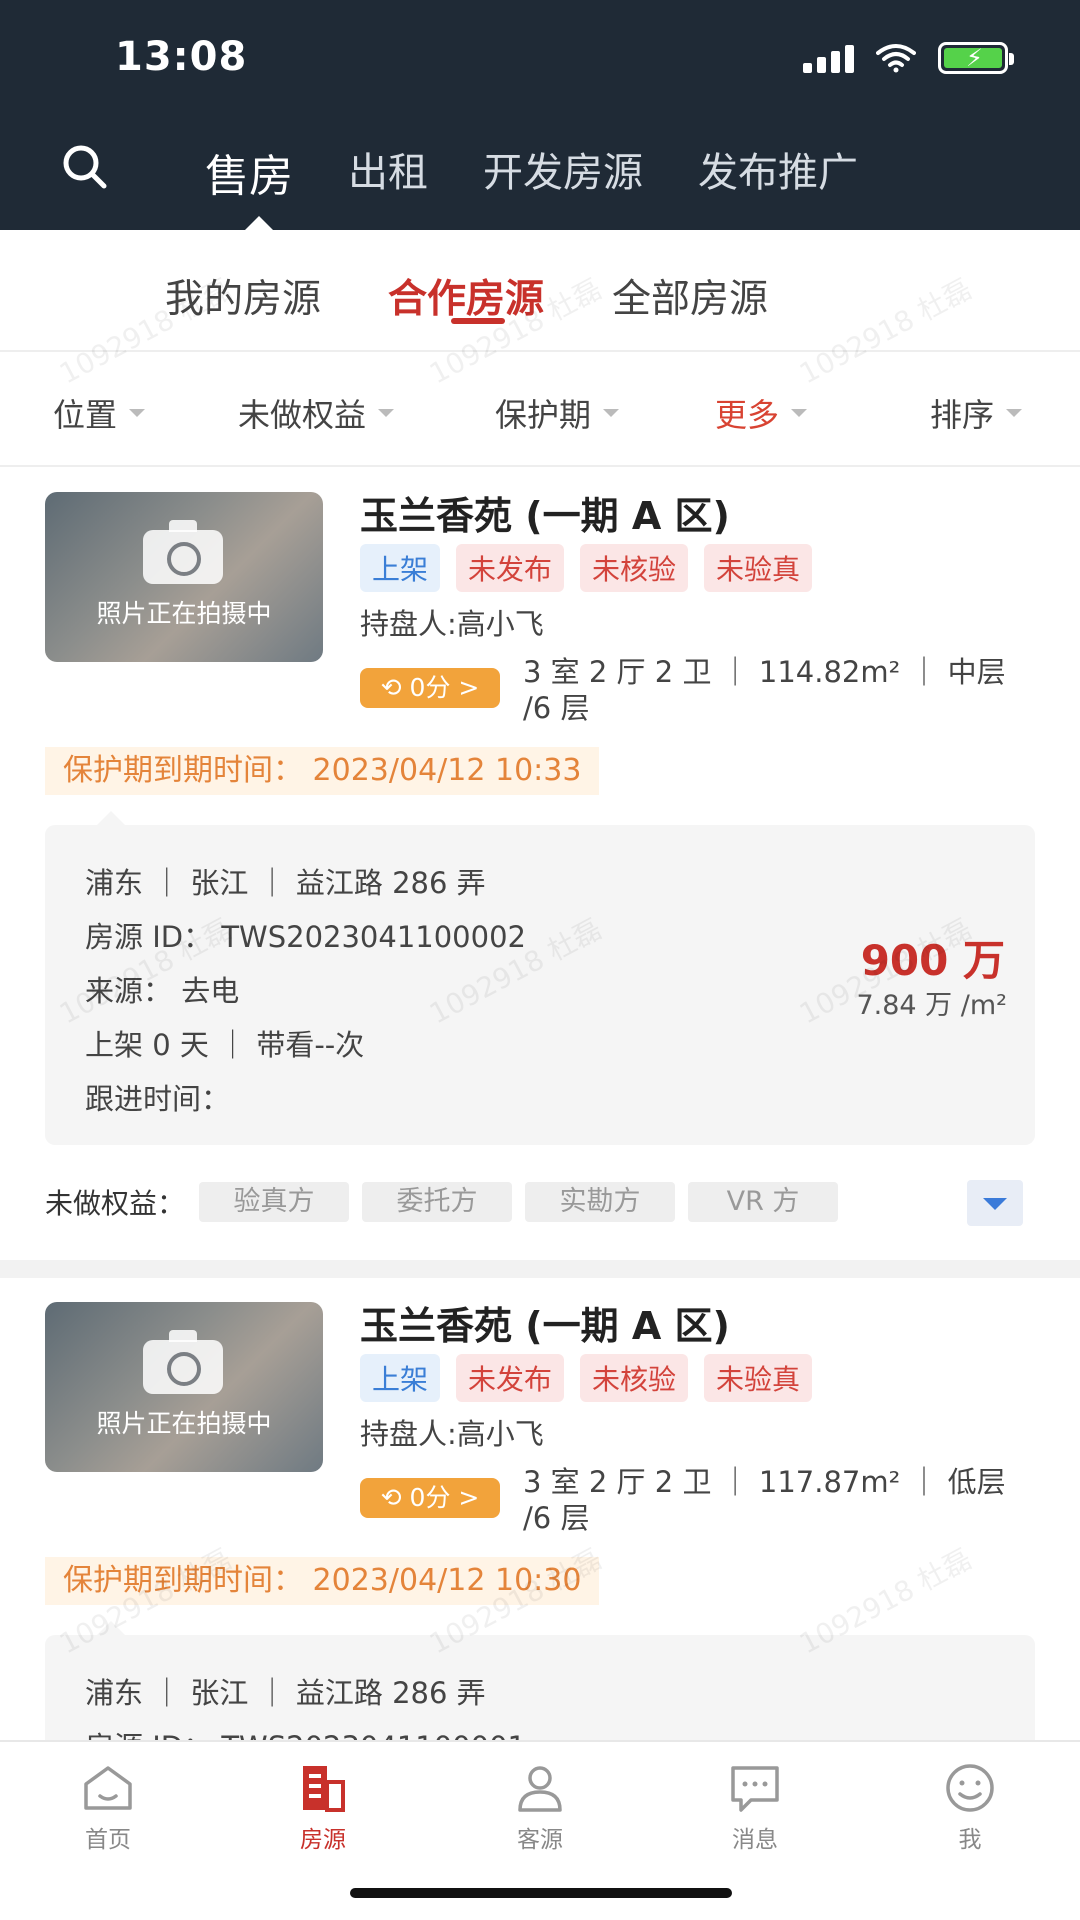 This screenshot has width=1080, height=1920. I want to click on nav-listings: 房源, so click(323, 1807).